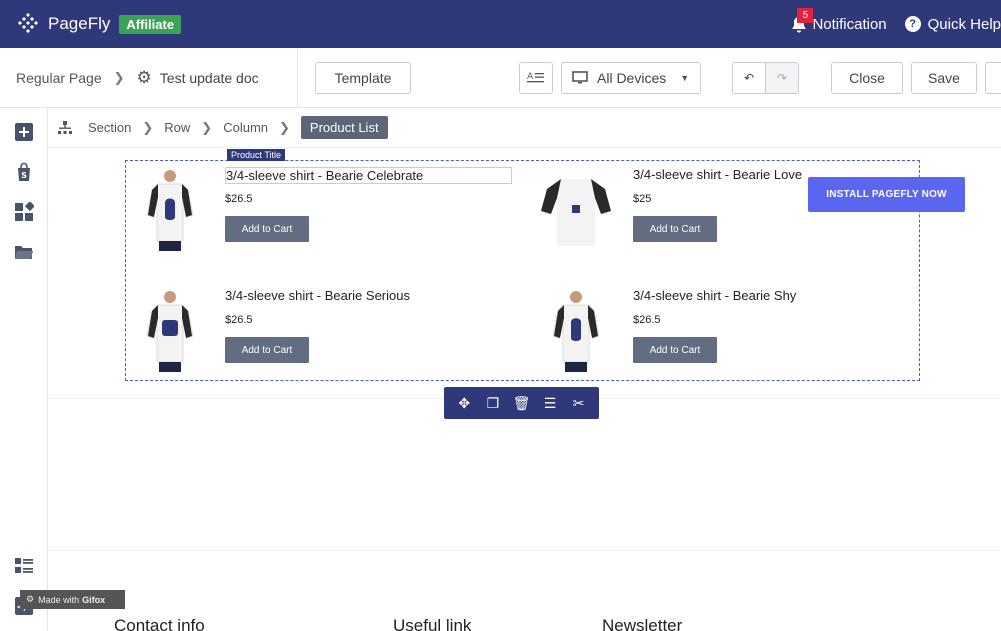 The height and width of the screenshot is (631, 1001). Describe the element at coordinates (579, 403) in the screenshot. I see `eraser-icon: ✂` at that location.